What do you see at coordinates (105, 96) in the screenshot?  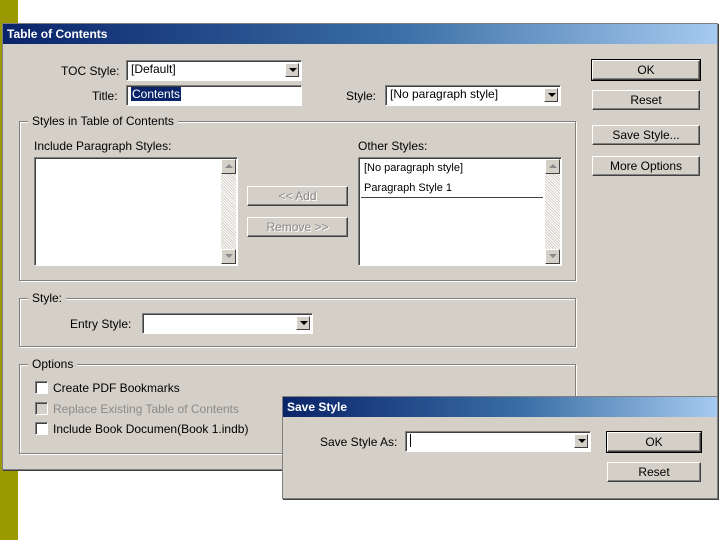 I see `title-label: Title:` at bounding box center [105, 96].